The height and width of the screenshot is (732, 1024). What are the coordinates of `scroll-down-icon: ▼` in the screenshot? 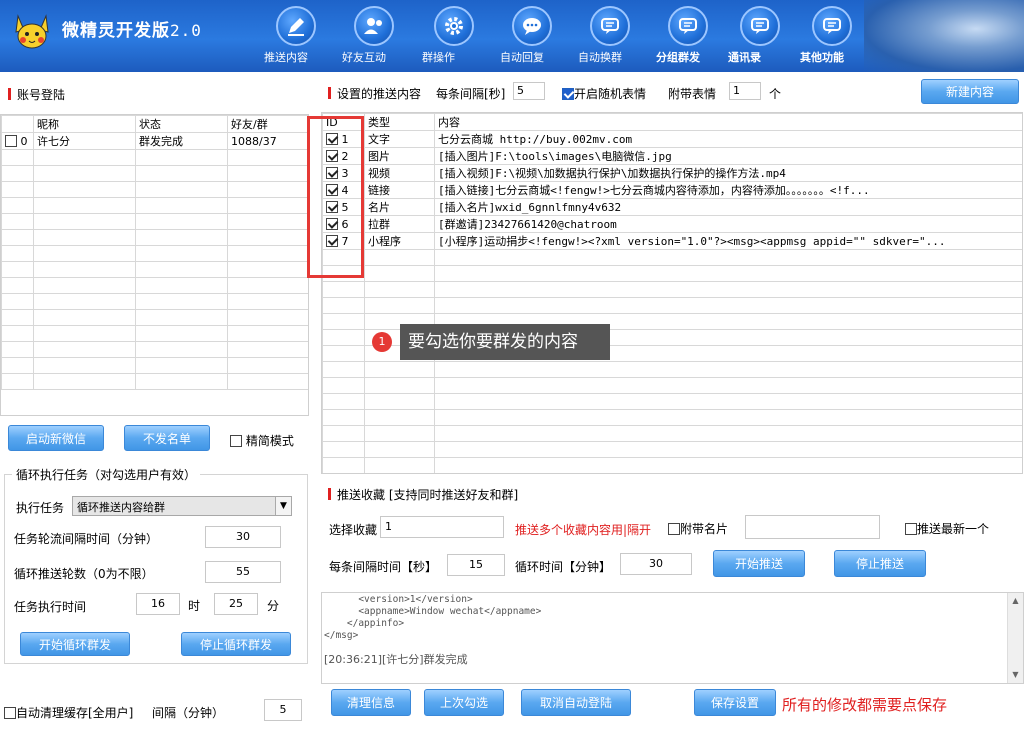 It's located at (1015, 675).